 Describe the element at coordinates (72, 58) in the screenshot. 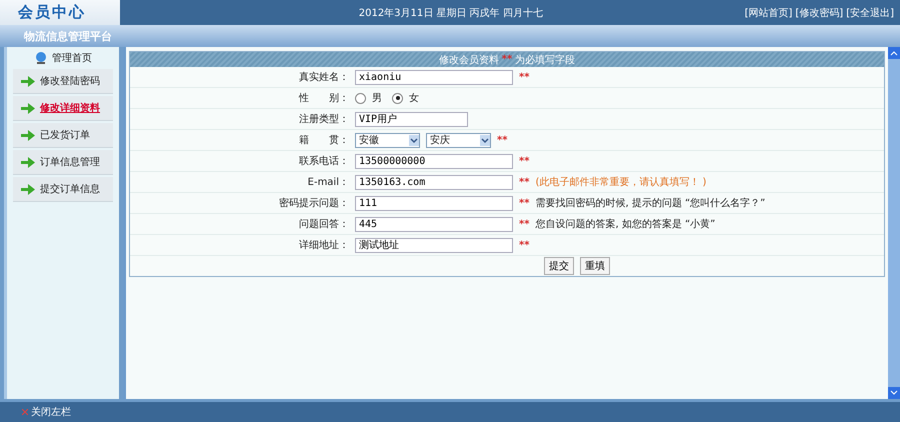

I see `home-link: 管理首页` at that location.